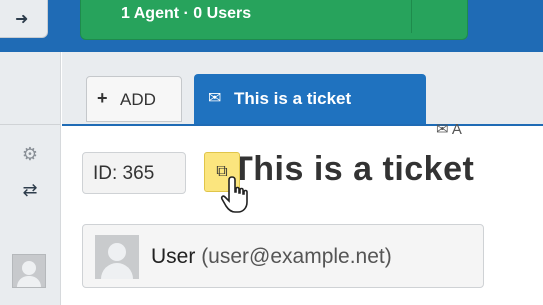 This screenshot has height=305, width=543. I want to click on retweet-icon: ⇄, so click(30, 190).